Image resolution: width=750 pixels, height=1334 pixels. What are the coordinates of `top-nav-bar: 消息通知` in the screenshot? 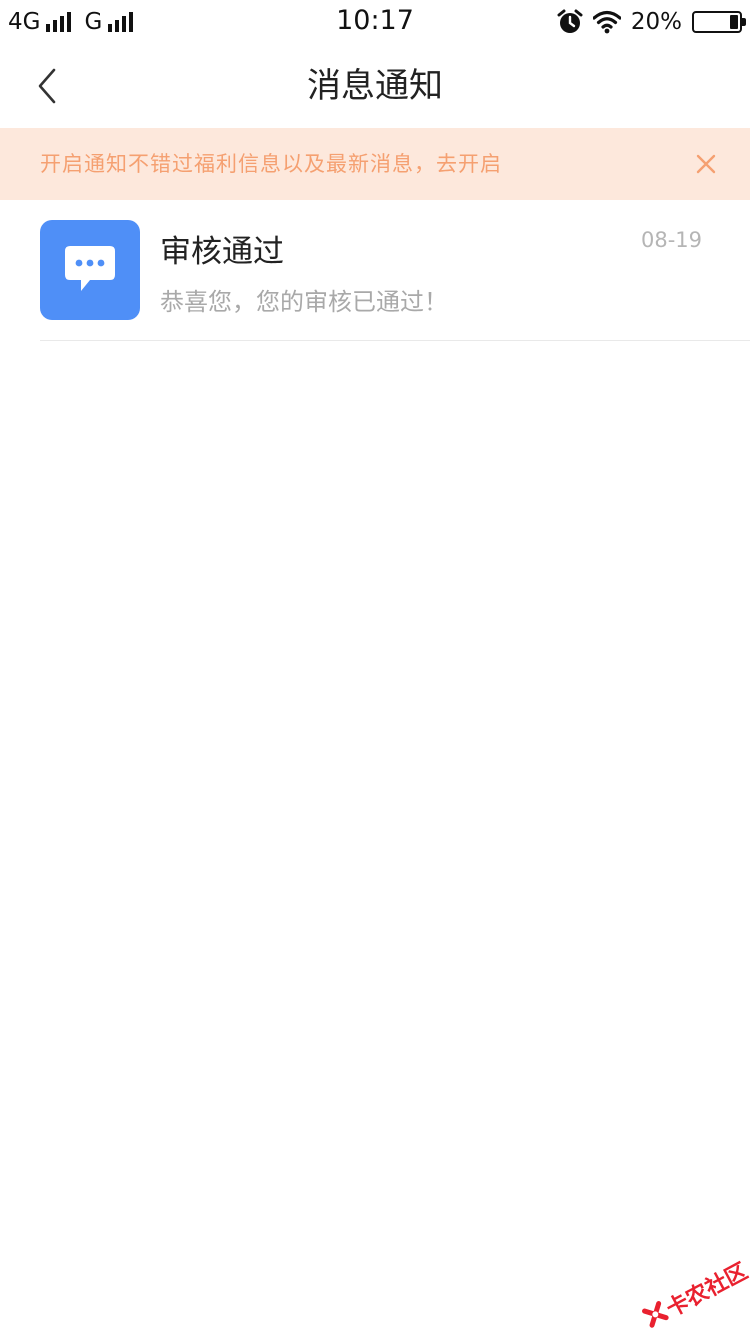 It's located at (375, 86).